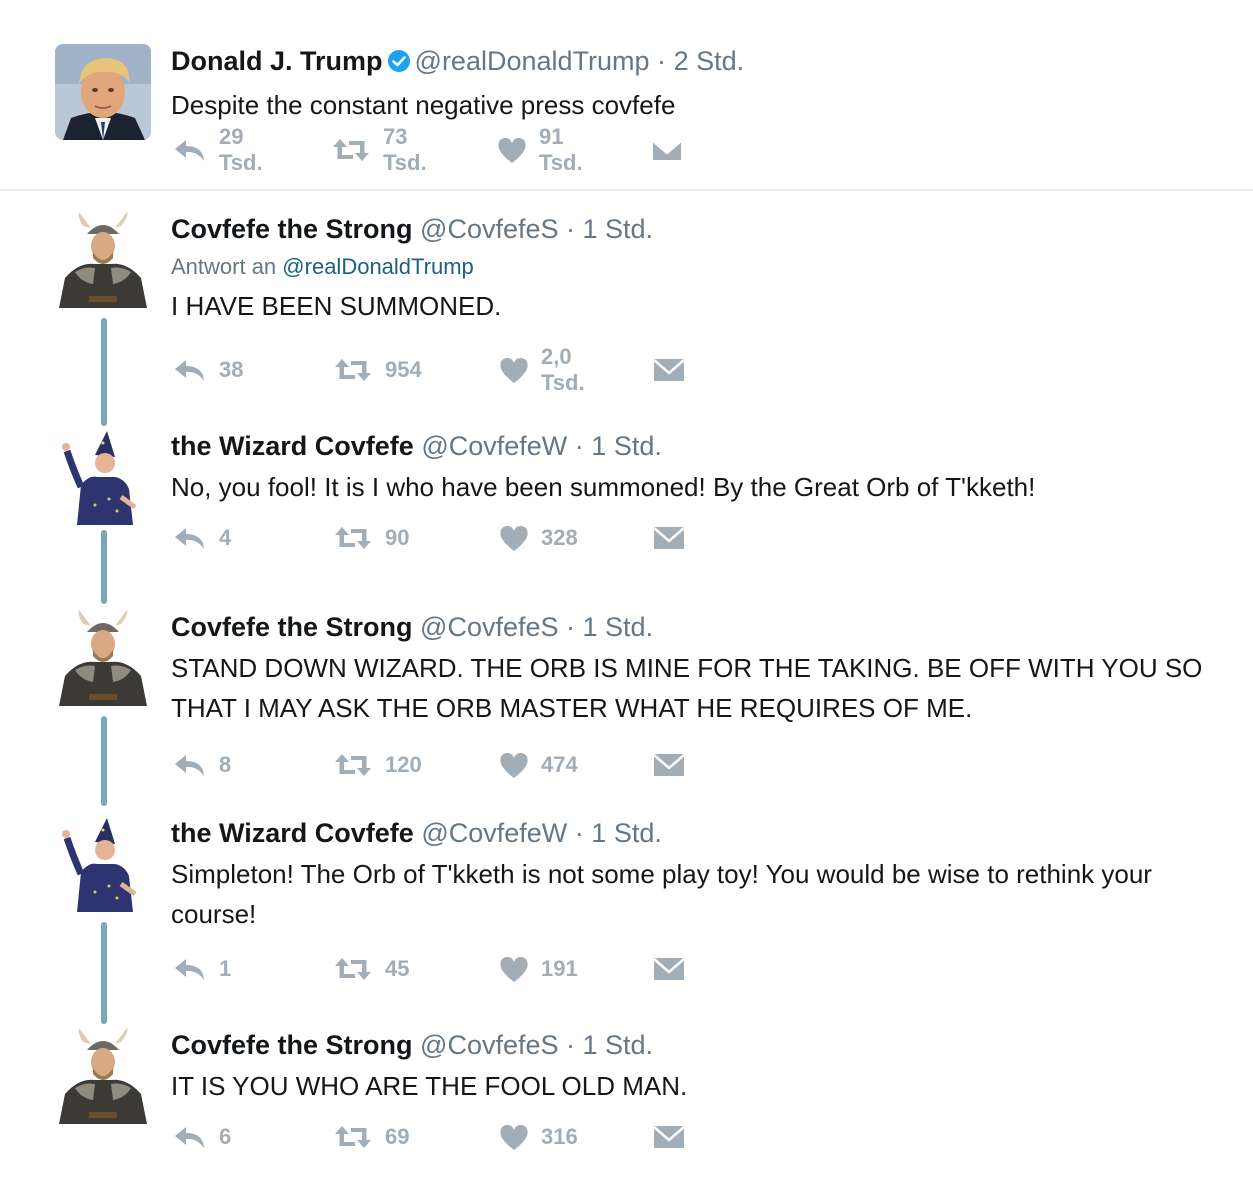  I want to click on reply-button: 6, so click(202, 1137).